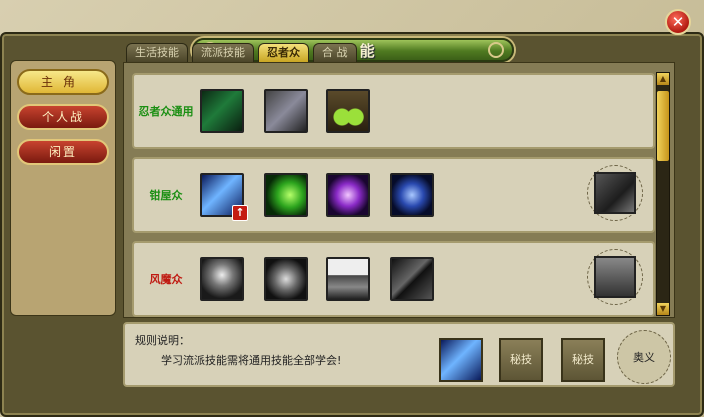 The width and height of the screenshot is (704, 417). I want to click on grey-lightning-icon, so click(615, 193).